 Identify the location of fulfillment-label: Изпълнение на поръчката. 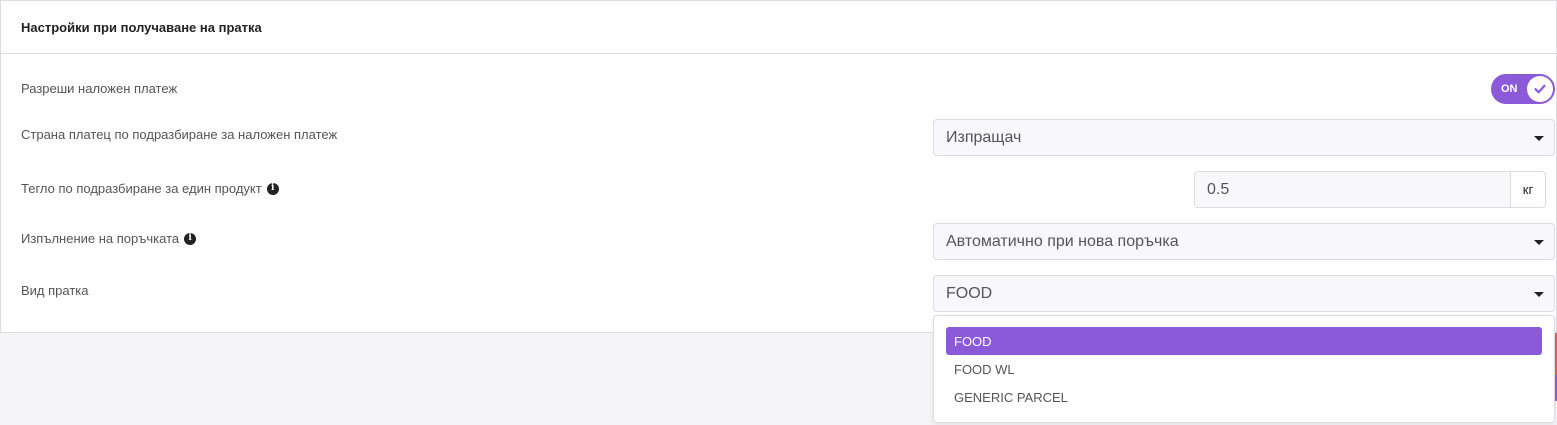
(100, 238).